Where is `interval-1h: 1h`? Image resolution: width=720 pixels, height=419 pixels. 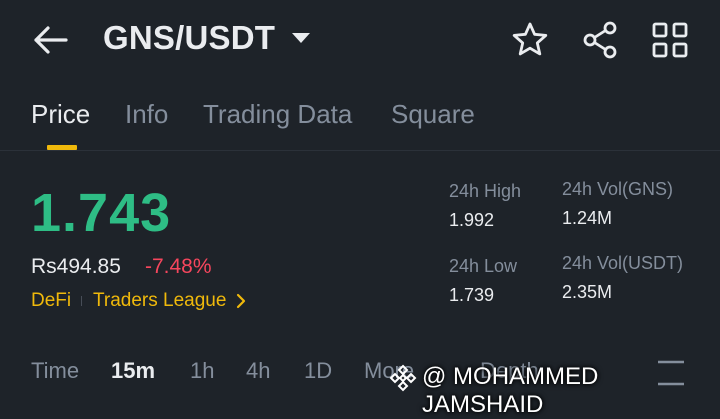 interval-1h: 1h is located at coordinates (202, 371).